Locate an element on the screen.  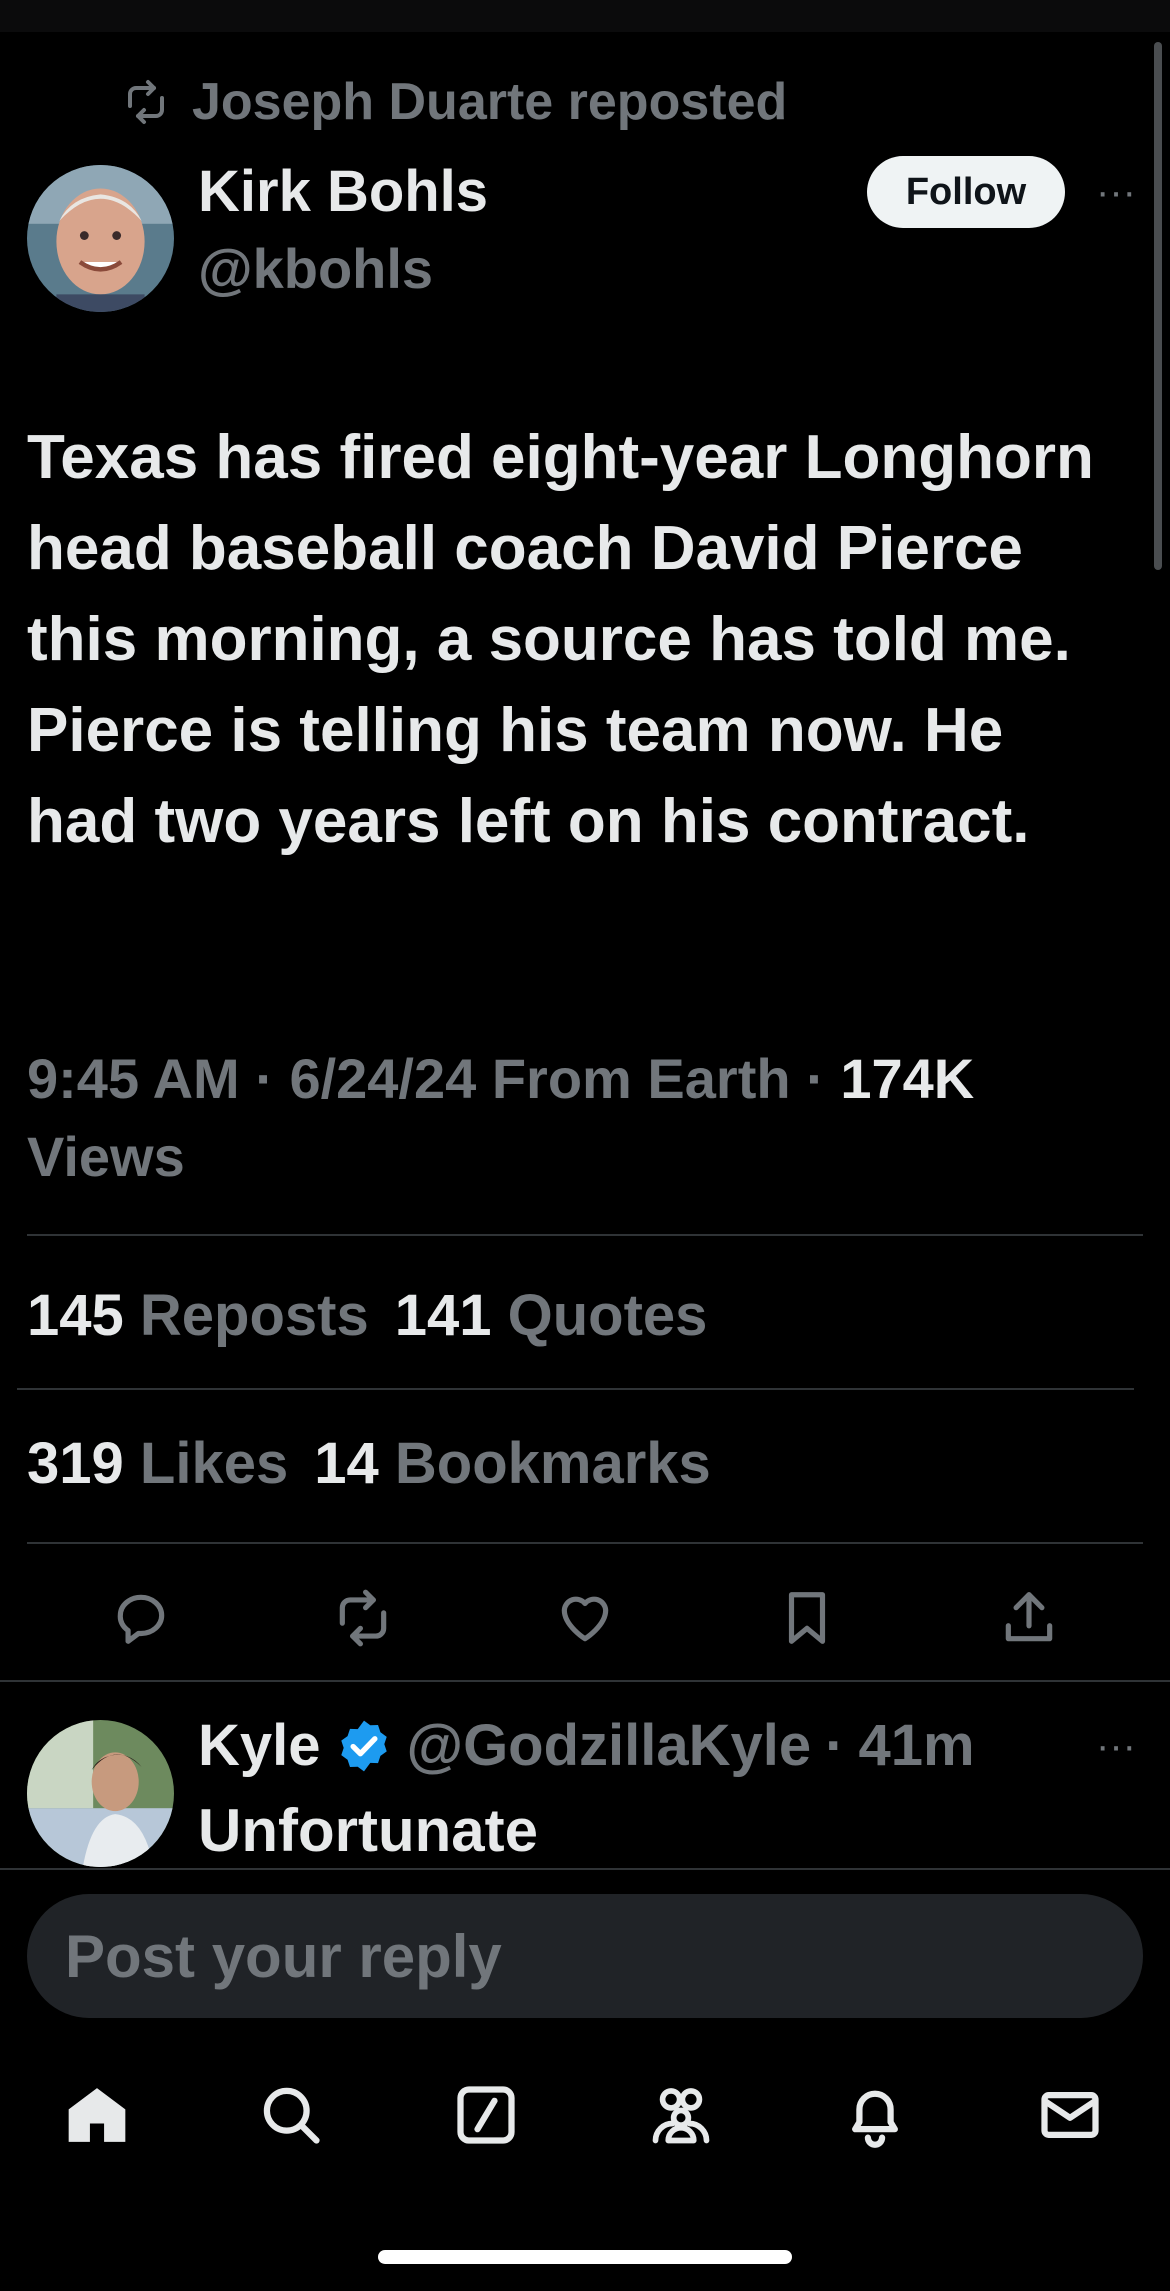
tab-communities is located at coordinates (681, 2115).